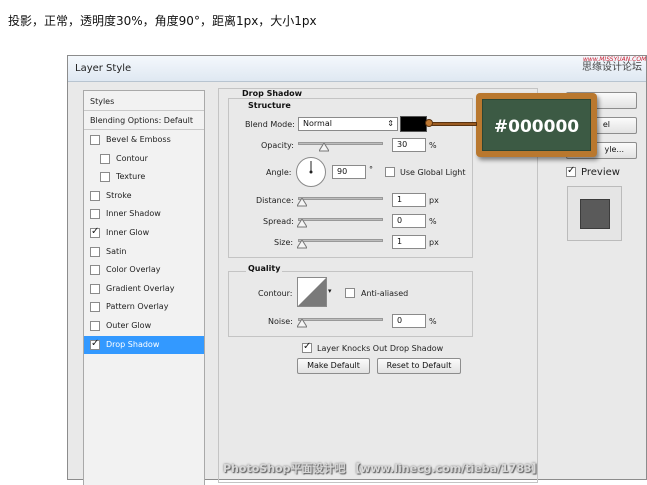 The width and height of the screenshot is (647, 485). I want to click on style-item-pattern-overlay: Pattern Overlay, so click(144, 307).